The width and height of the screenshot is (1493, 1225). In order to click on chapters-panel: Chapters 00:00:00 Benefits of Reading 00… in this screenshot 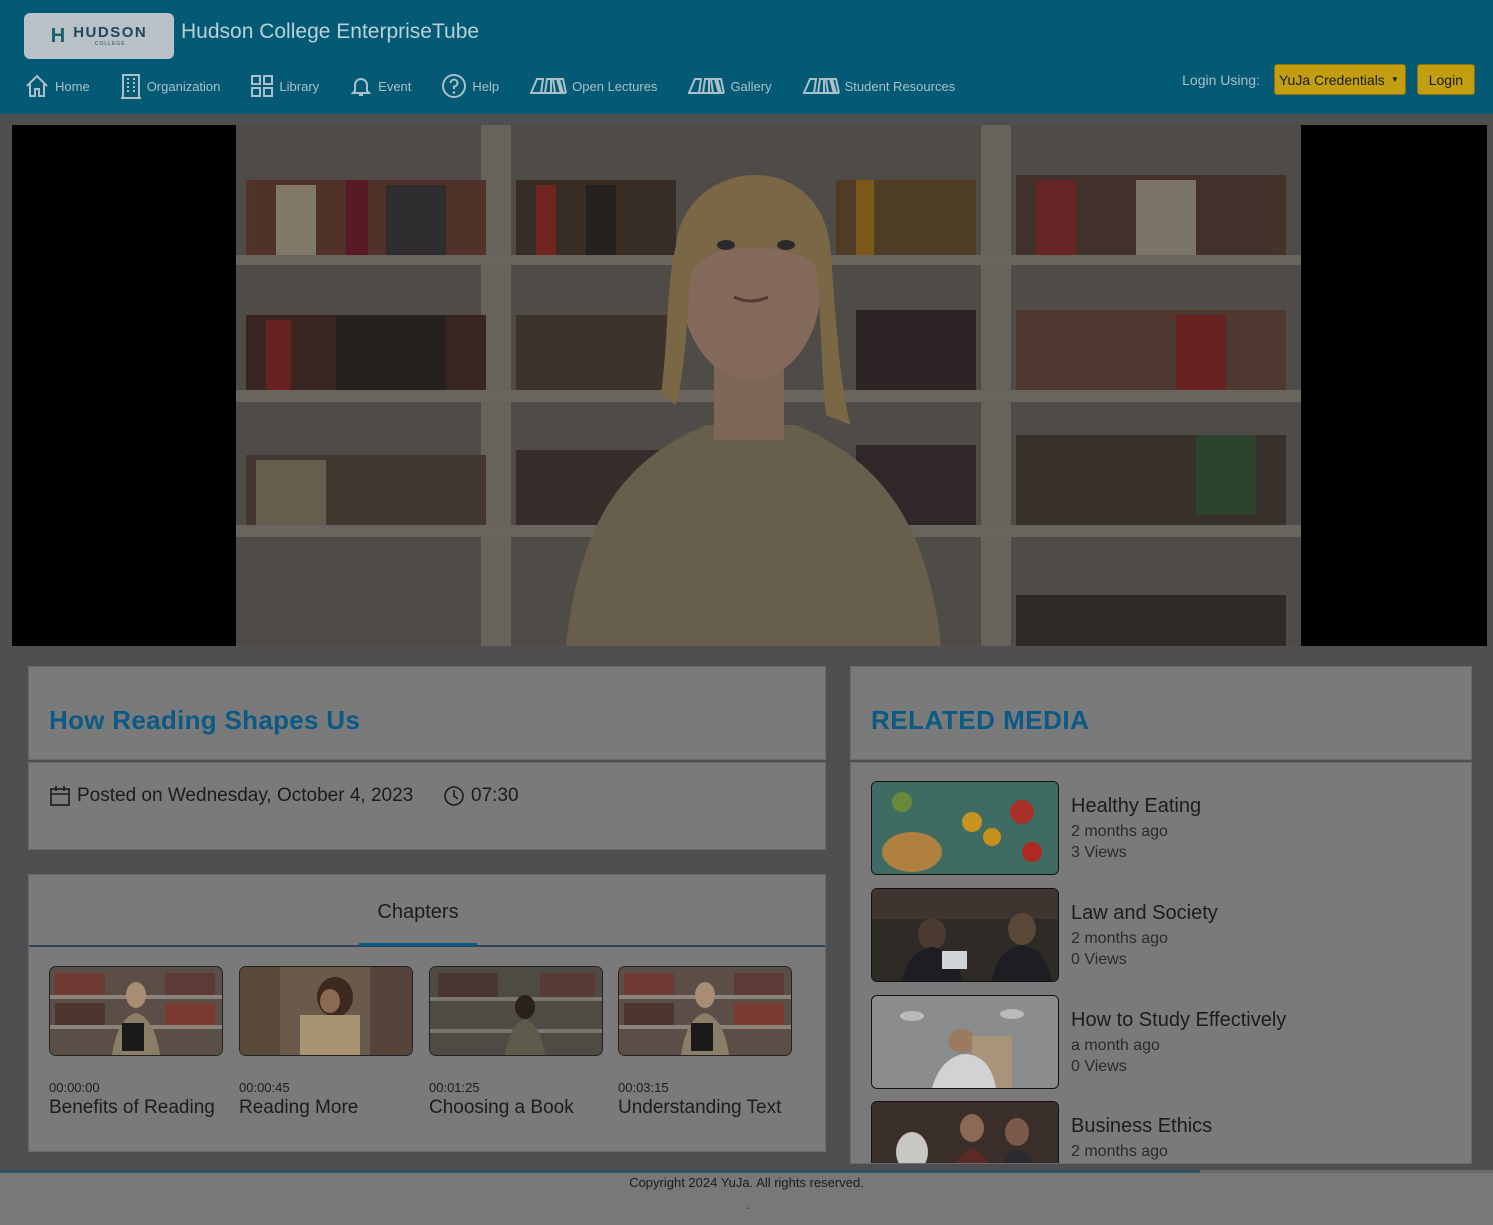, I will do `click(427, 1013)`.